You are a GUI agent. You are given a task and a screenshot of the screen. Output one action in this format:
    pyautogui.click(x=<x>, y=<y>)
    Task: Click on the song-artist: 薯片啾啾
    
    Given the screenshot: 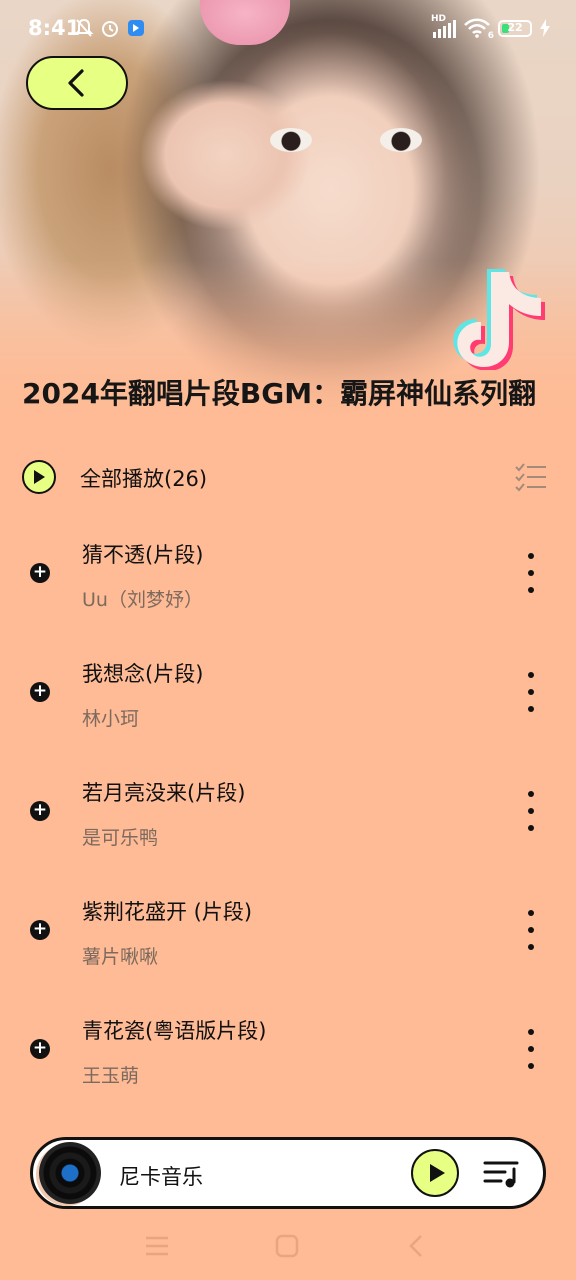 What is the action you would take?
    pyautogui.click(x=120, y=957)
    